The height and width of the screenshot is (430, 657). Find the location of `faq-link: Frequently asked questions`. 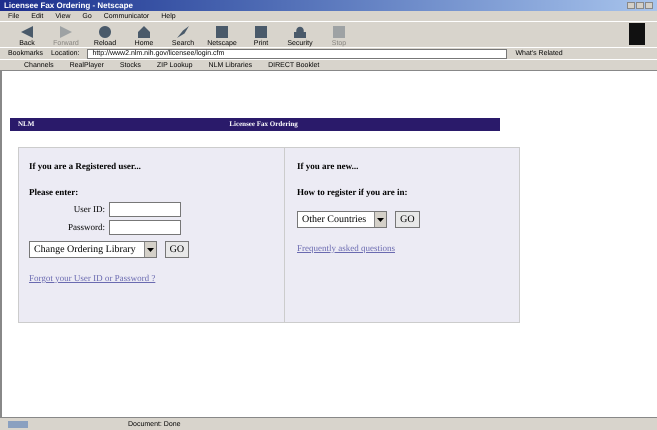

faq-link: Frequently asked questions is located at coordinates (408, 249).